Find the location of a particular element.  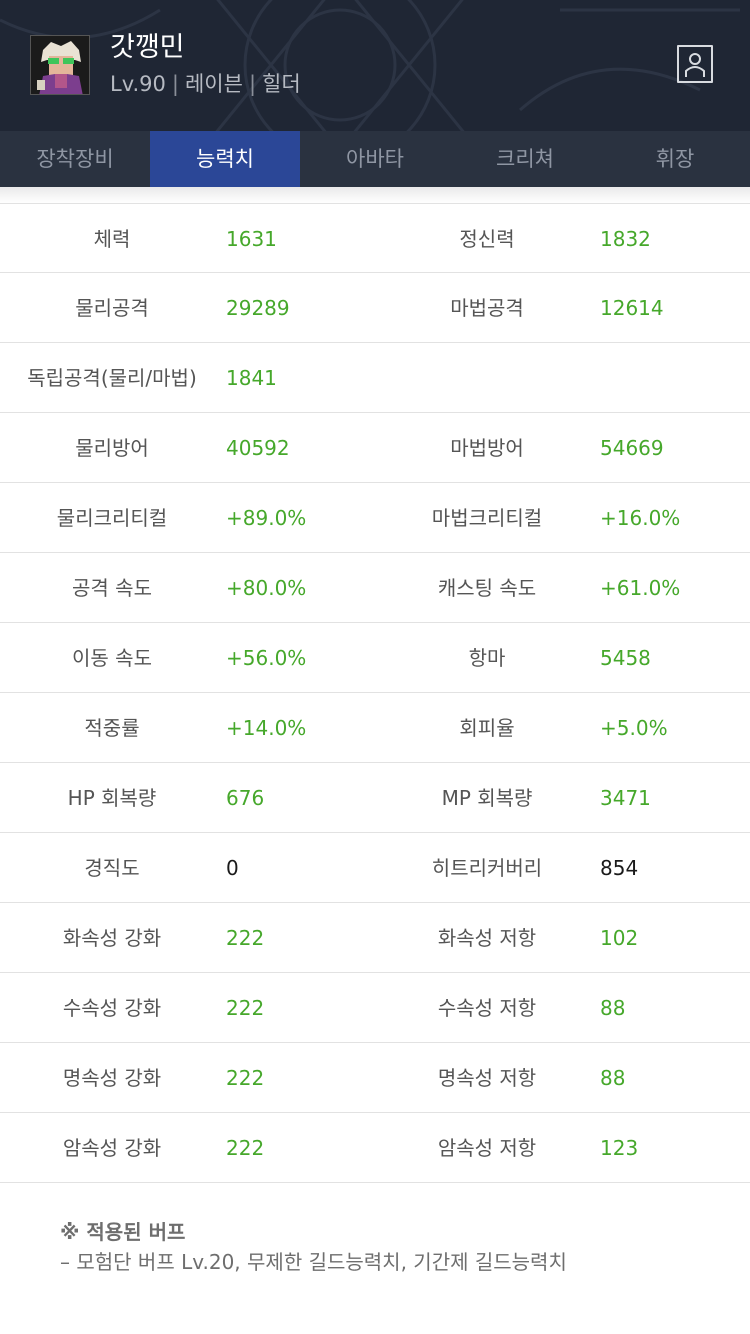

stat-value: 40592 is located at coordinates (258, 448).